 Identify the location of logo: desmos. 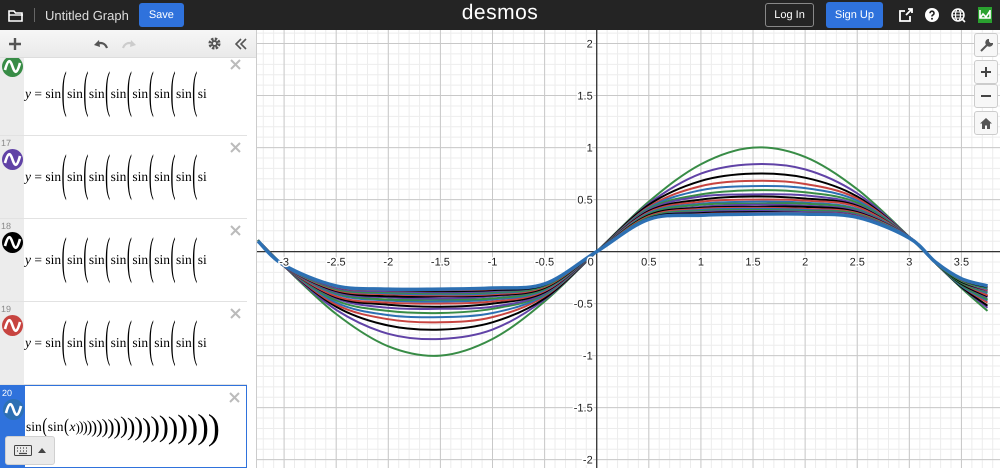
(500, 13).